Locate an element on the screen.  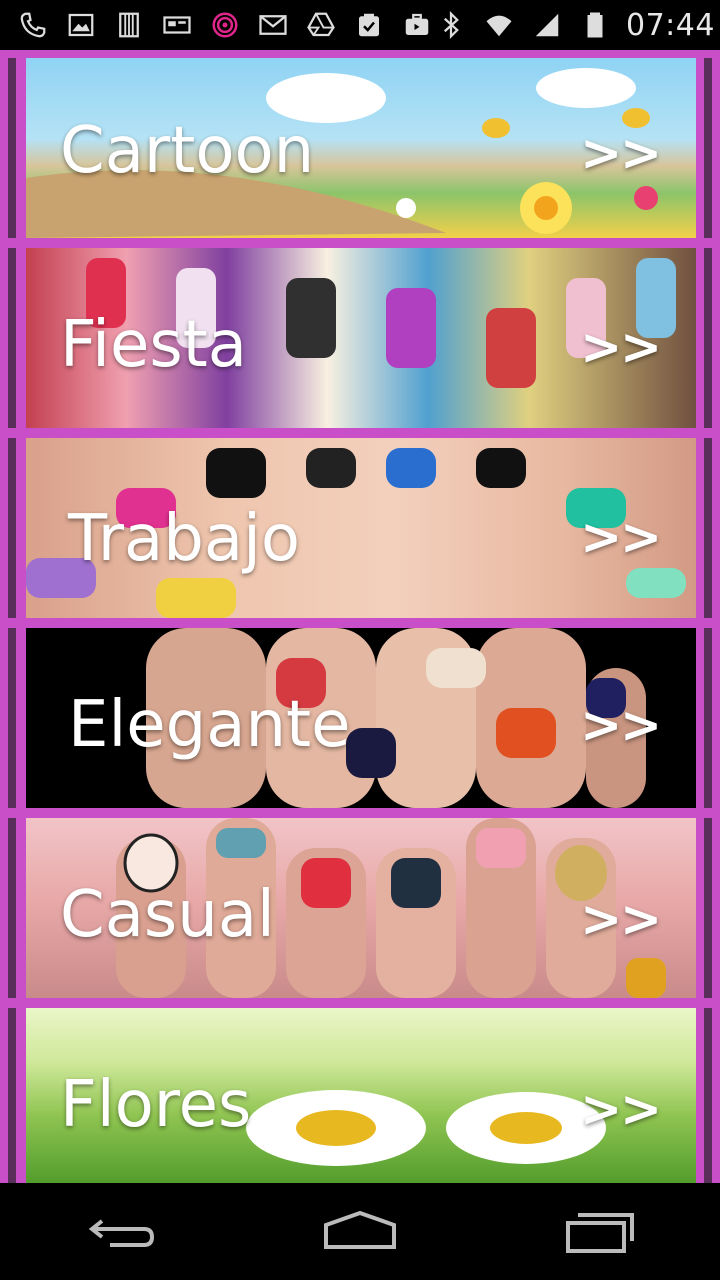
category-image-cartoon: Cartoon >> is located at coordinates (361, 148).